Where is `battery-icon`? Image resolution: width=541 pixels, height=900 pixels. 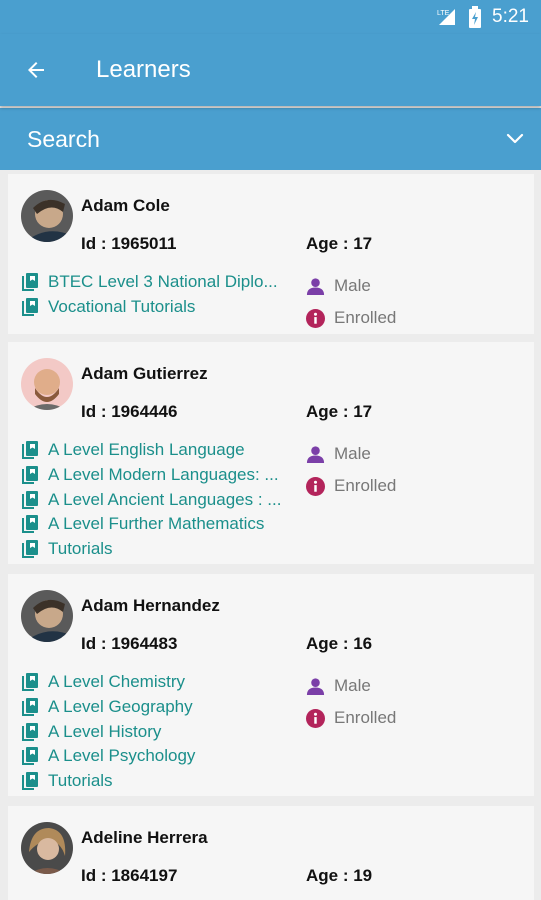
battery-icon is located at coordinates (475, 17).